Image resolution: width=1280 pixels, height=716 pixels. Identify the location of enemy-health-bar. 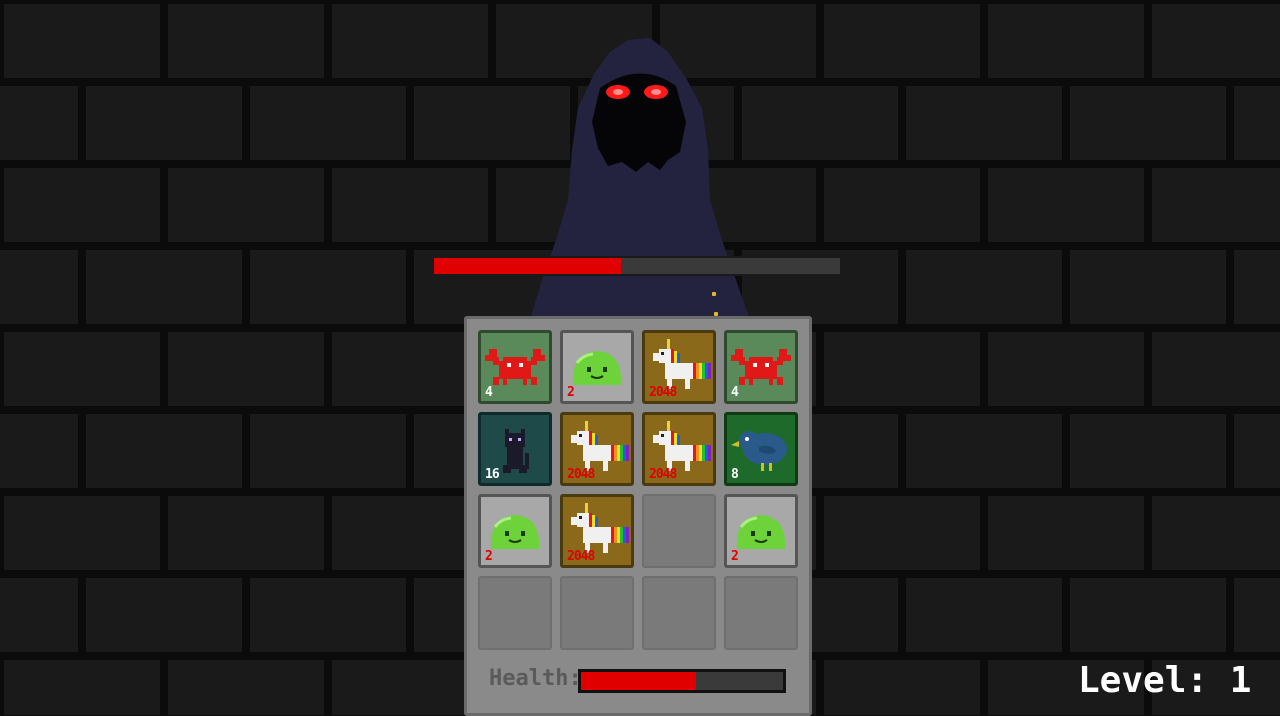
(637, 266).